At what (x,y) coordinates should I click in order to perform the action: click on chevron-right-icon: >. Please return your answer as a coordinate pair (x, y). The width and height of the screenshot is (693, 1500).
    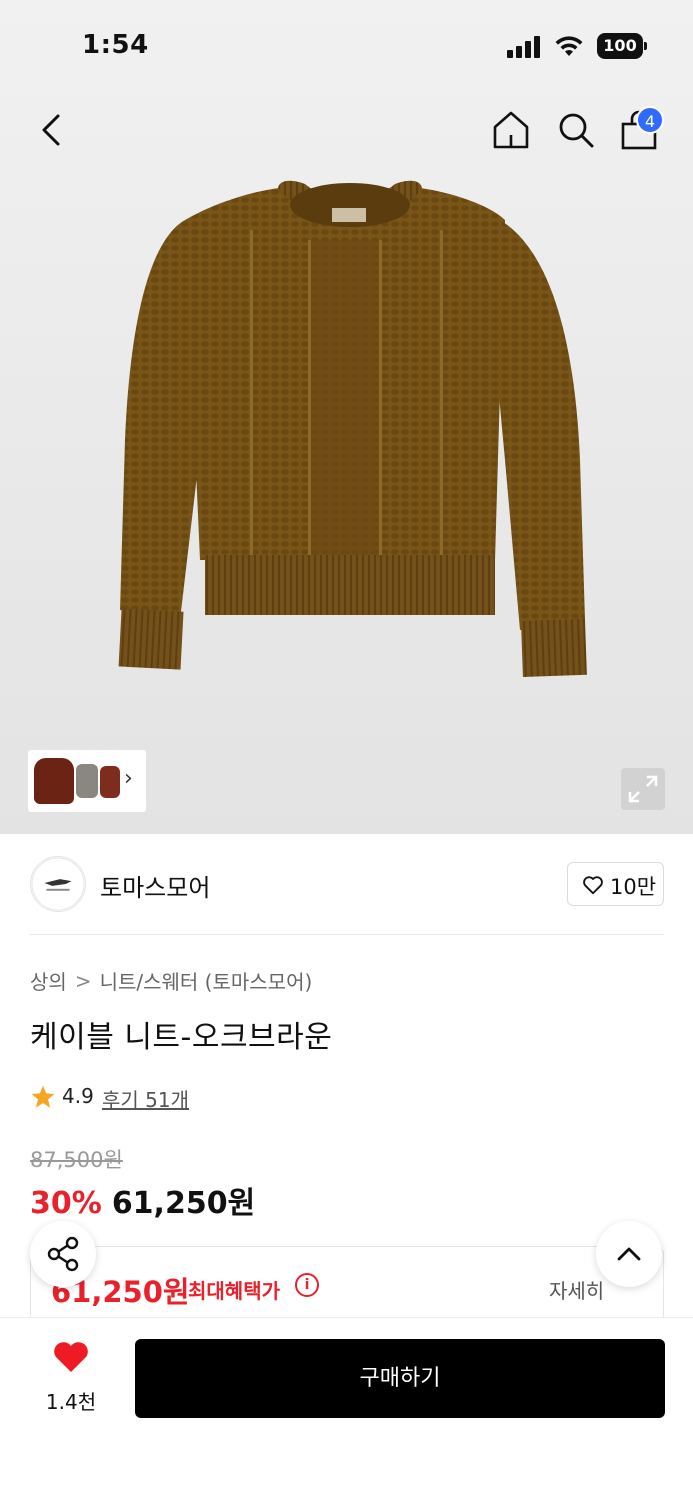
    Looking at the image, I should click on (83, 980).